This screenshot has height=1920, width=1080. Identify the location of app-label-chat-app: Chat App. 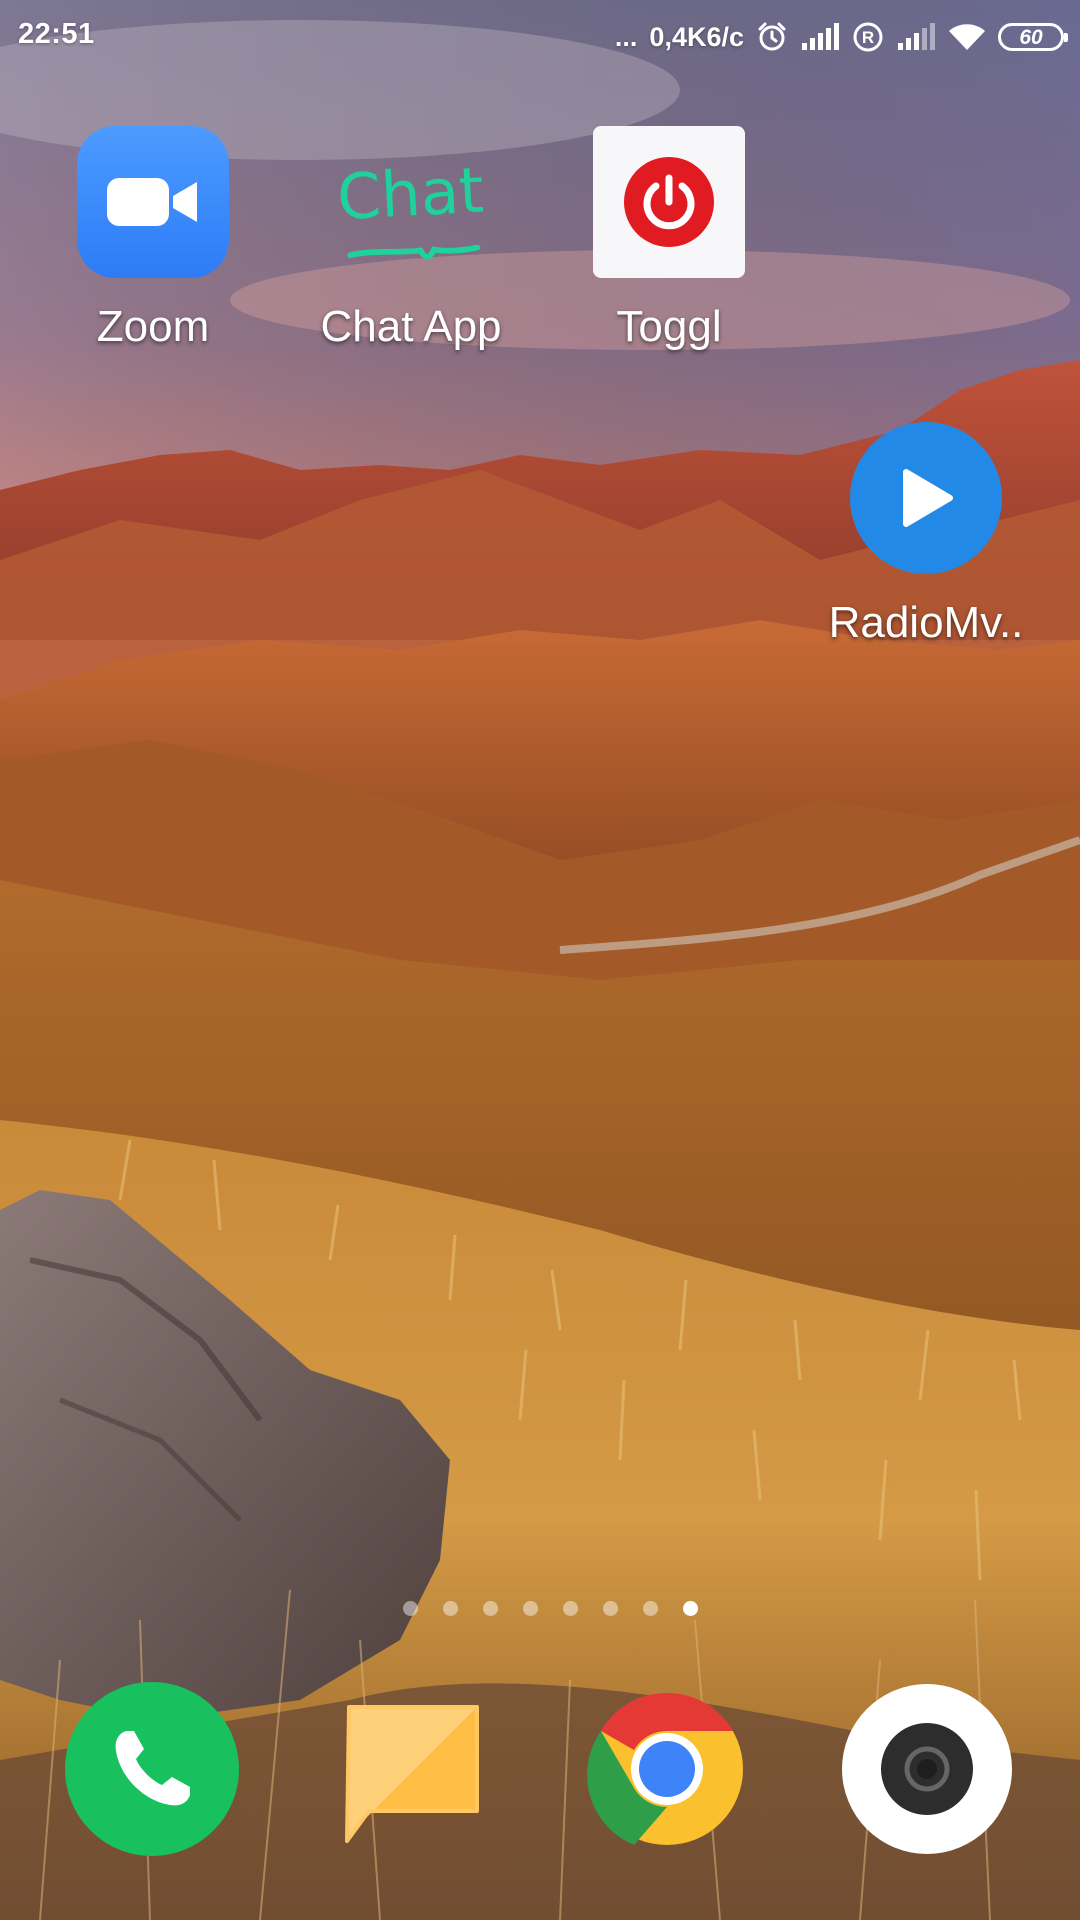
(411, 326).